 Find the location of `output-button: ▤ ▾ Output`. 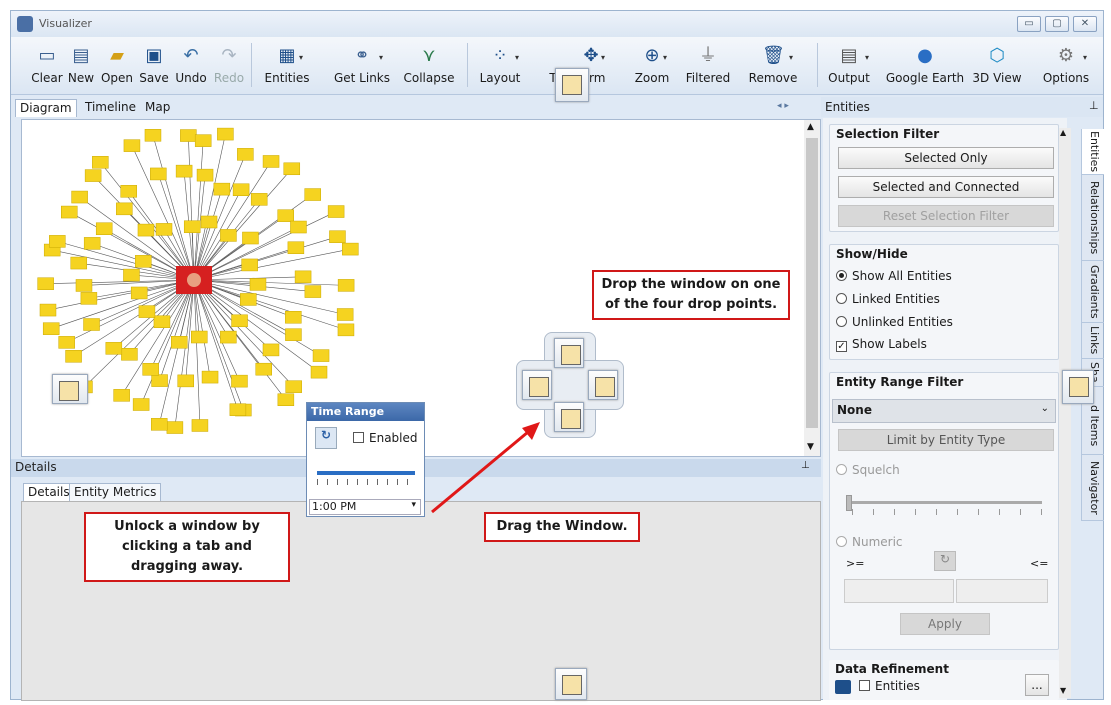

output-button: ▤ ▾ Output is located at coordinates (849, 65).